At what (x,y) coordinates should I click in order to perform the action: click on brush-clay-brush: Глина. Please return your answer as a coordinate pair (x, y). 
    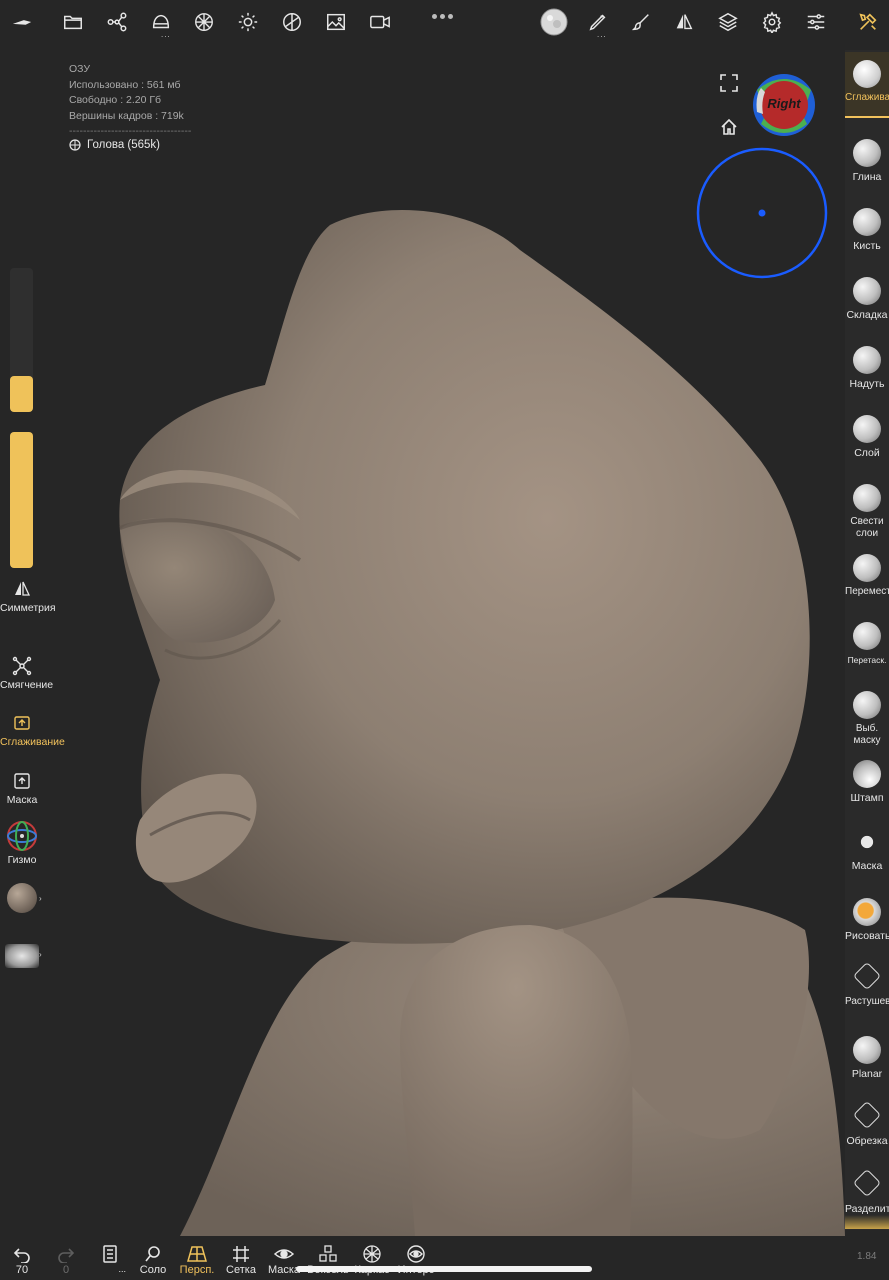
    Looking at the image, I should click on (867, 161).